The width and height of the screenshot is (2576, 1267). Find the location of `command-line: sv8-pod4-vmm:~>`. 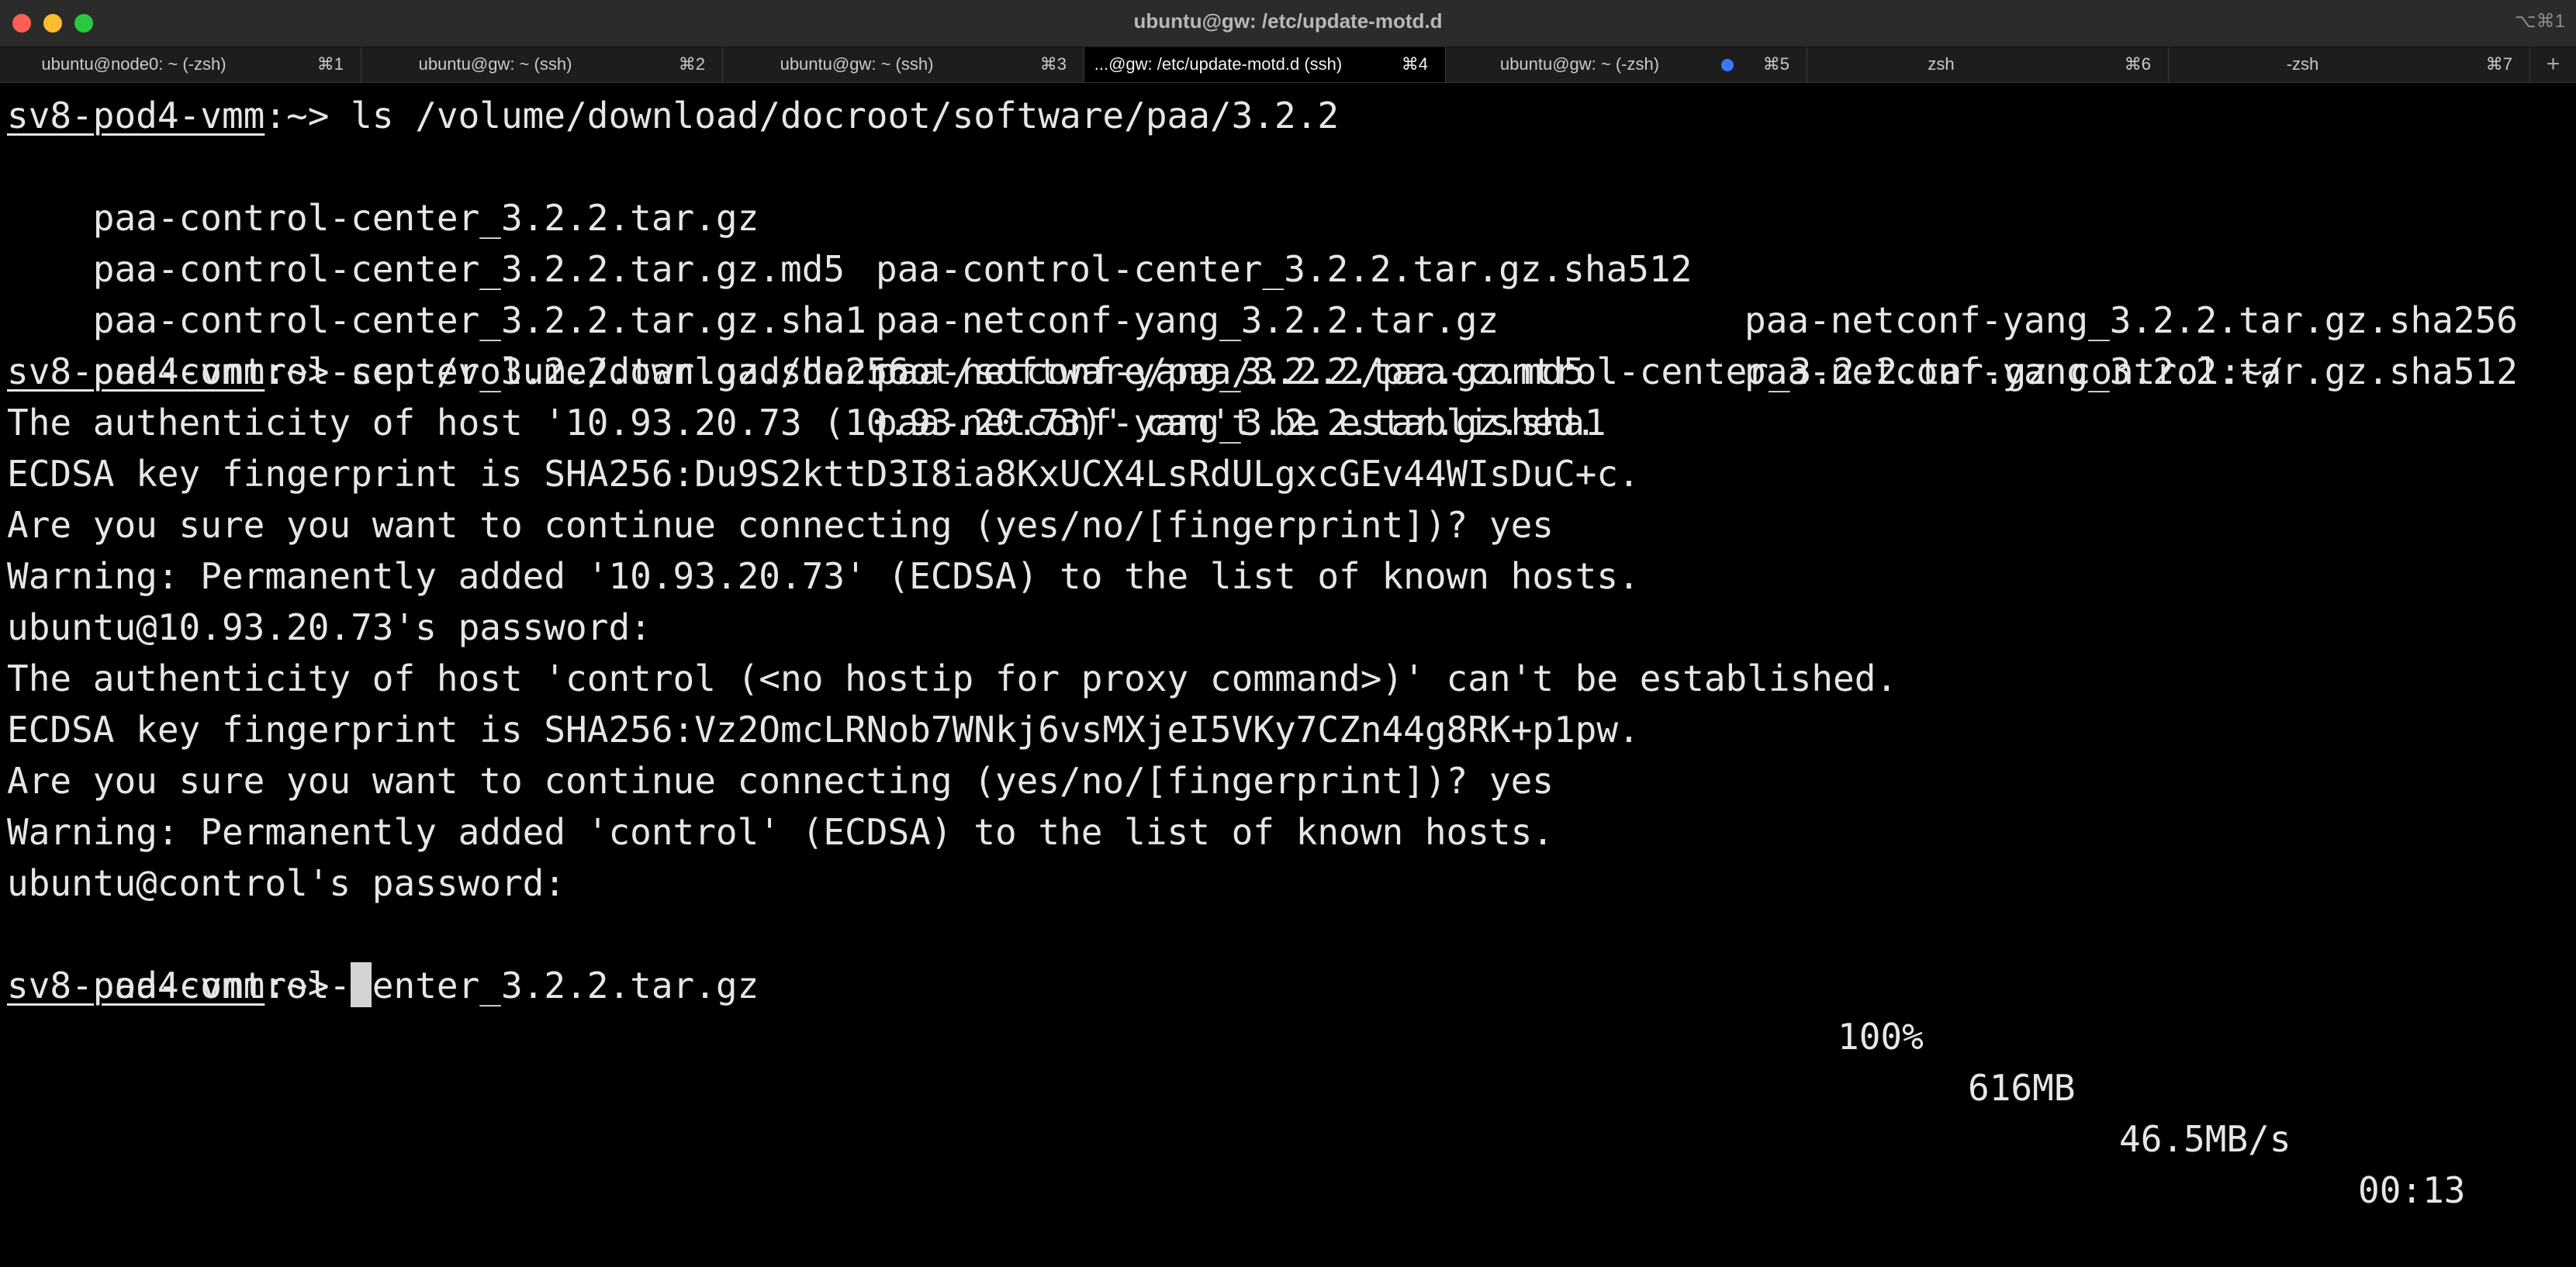

command-line: sv8-pod4-vmm:~> is located at coordinates (189, 985).